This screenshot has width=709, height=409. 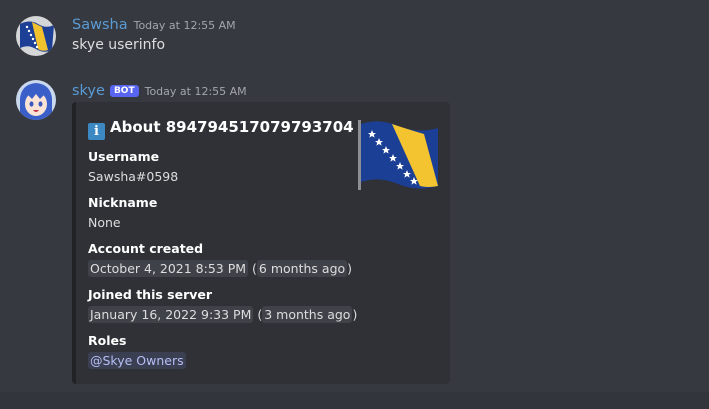 I want to click on field-name: Account created, so click(x=146, y=248).